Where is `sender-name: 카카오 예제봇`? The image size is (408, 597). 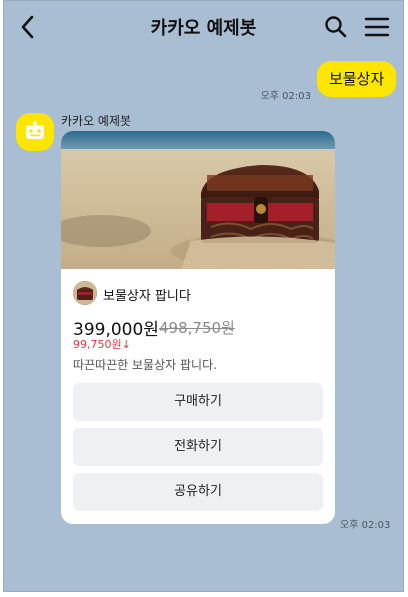
sender-name: 카카오 예제봇 is located at coordinates (96, 121).